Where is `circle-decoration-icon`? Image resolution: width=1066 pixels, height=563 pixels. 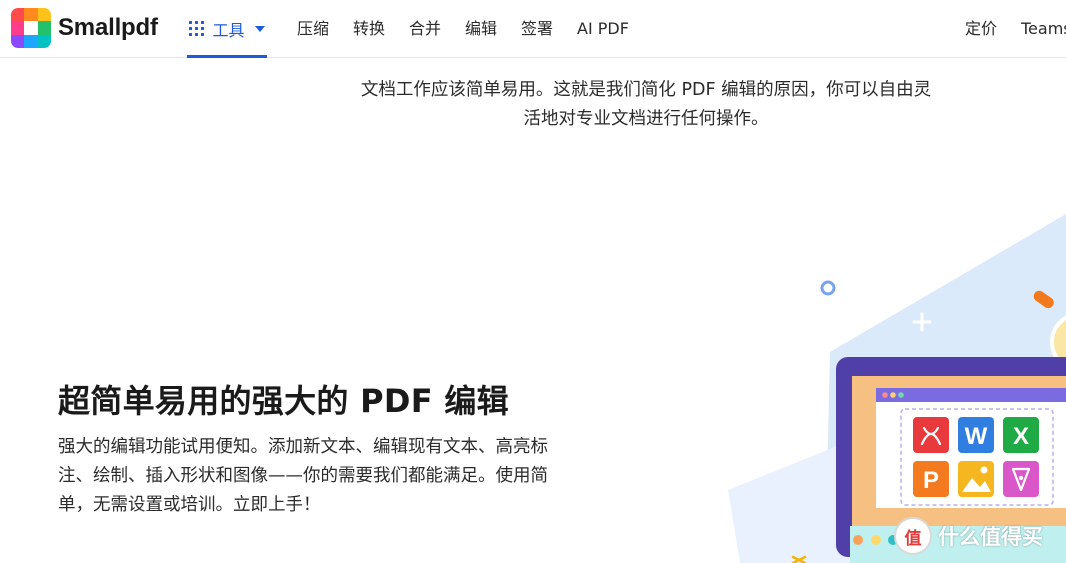 circle-decoration-icon is located at coordinates (828, 288).